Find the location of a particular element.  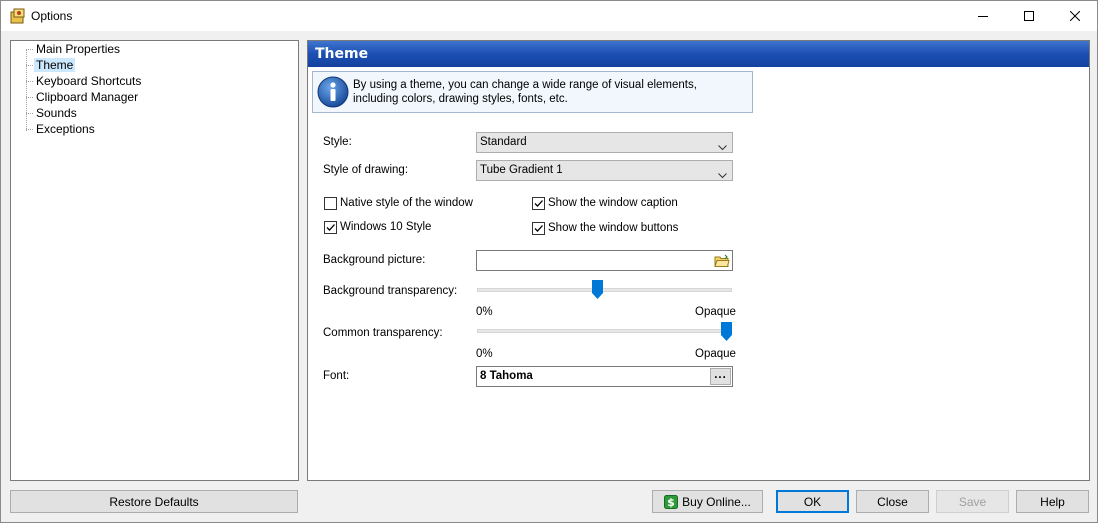

button-label: Restore Defaults is located at coordinates (154, 501).